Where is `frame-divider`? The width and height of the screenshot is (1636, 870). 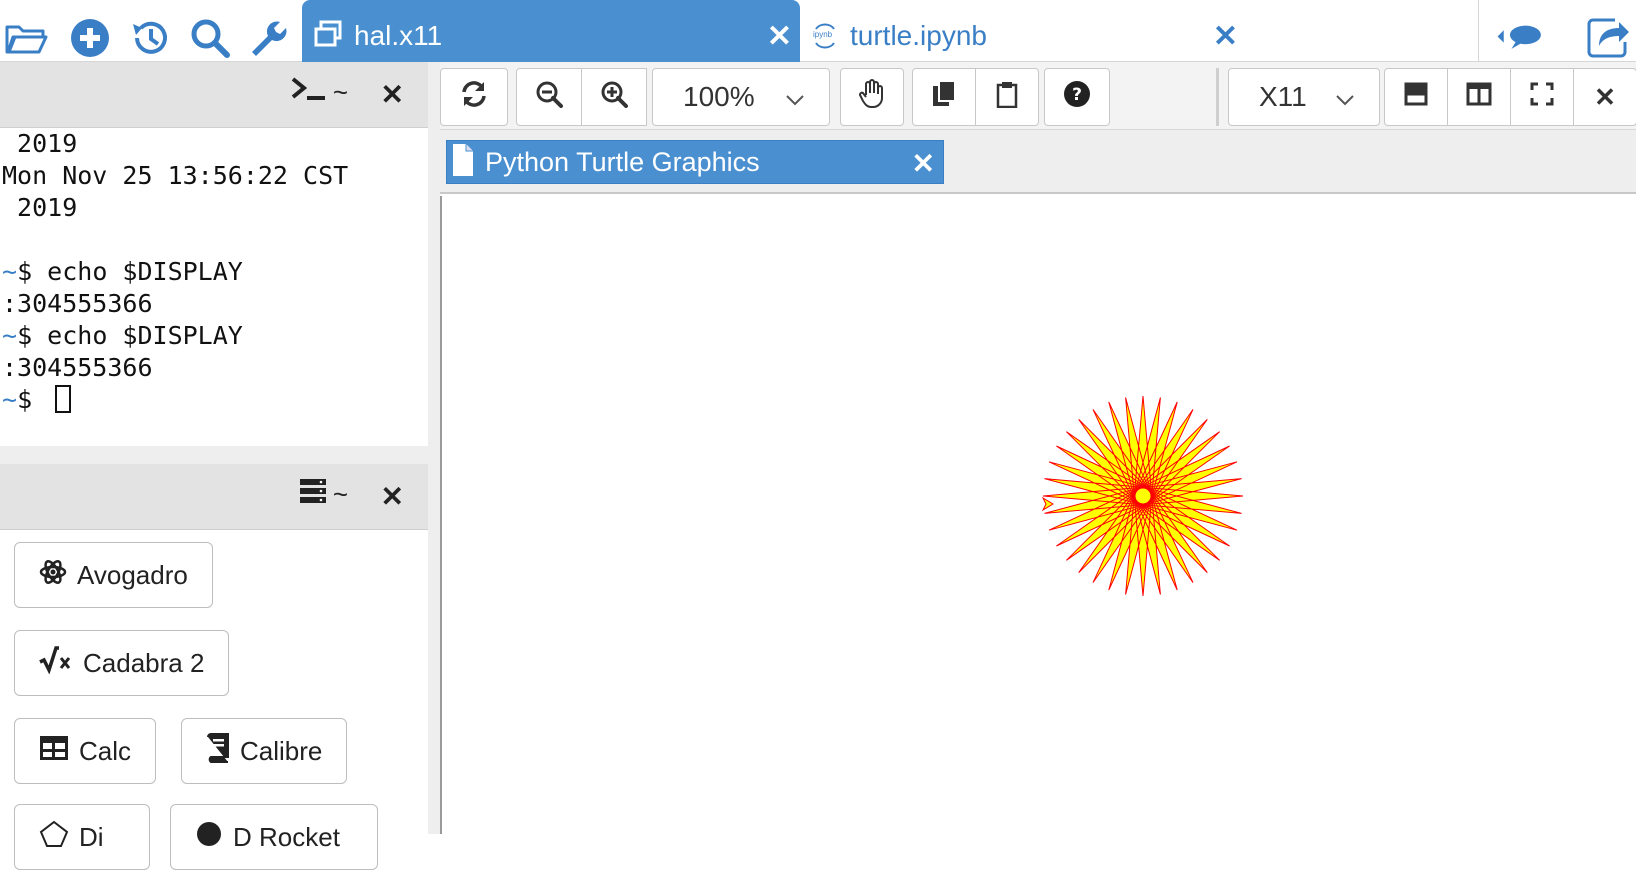 frame-divider is located at coordinates (434, 448).